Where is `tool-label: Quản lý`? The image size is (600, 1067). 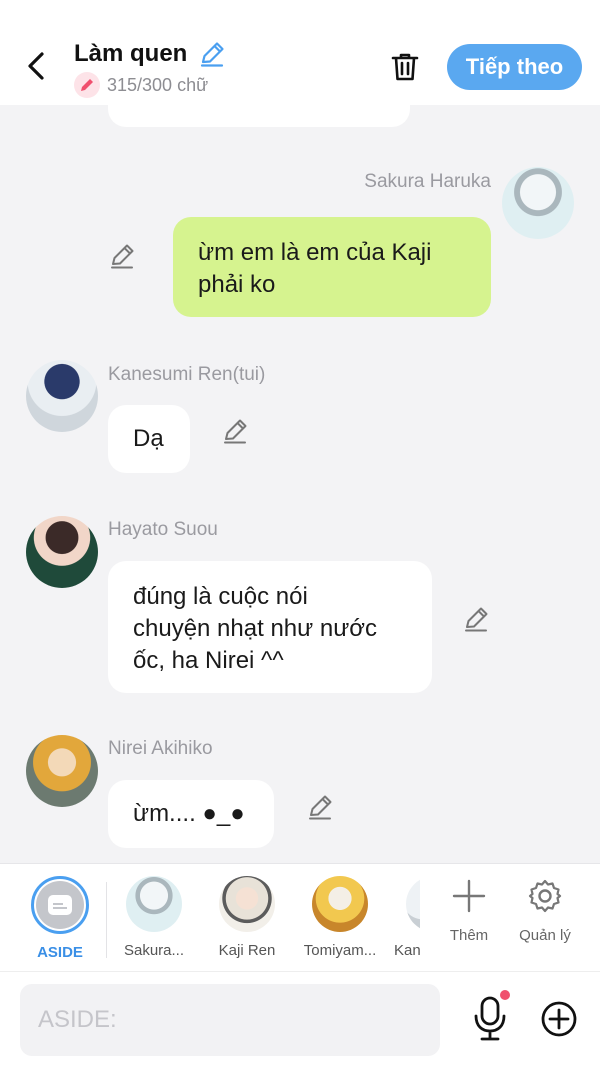 tool-label: Quản lý is located at coordinates (545, 935).